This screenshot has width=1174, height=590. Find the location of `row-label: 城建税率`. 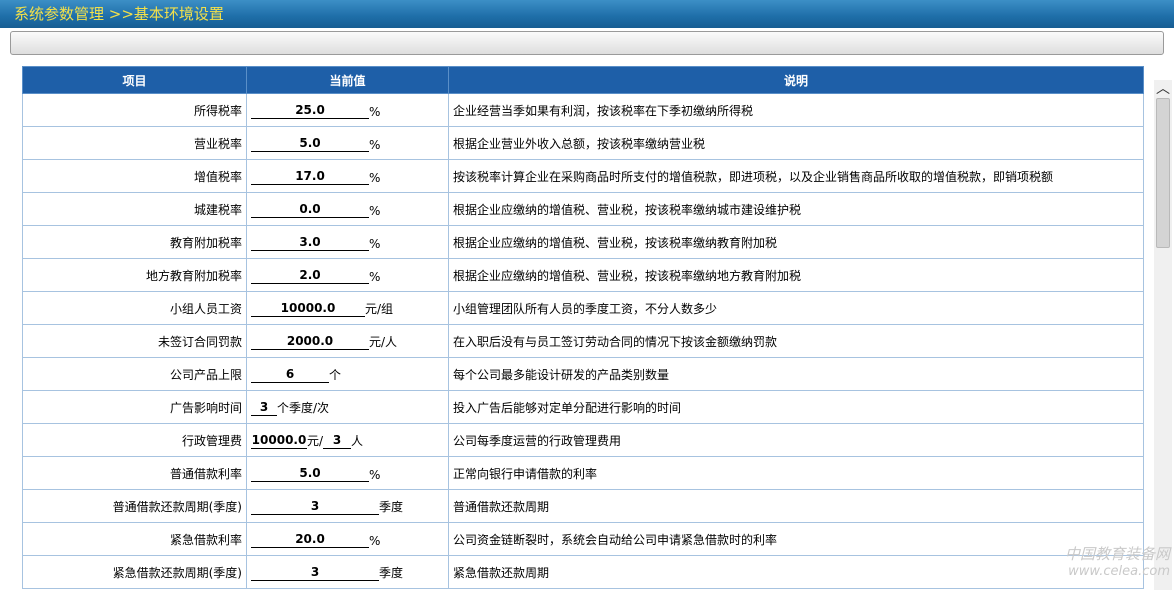

row-label: 城建税率 is located at coordinates (134, 209).